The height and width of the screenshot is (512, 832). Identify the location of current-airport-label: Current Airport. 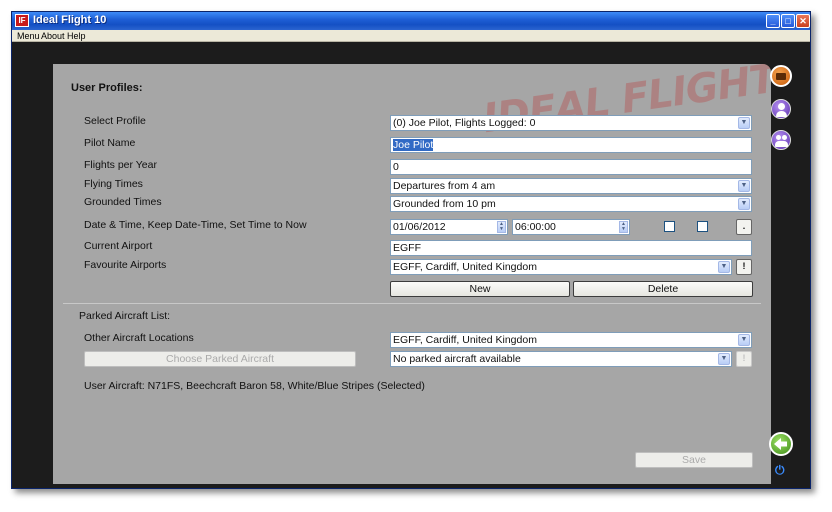
(118, 246).